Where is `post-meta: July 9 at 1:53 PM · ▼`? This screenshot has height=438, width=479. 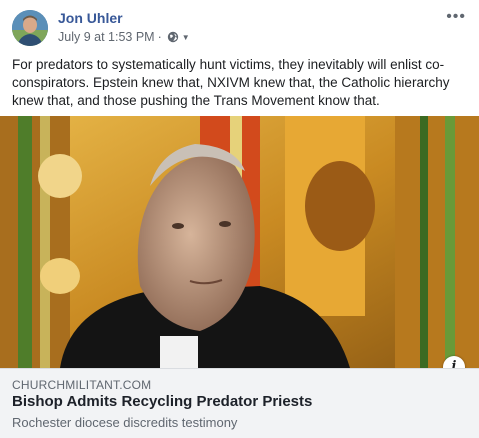
post-meta: July 9 at 1:53 PM · ▼ is located at coordinates (124, 37).